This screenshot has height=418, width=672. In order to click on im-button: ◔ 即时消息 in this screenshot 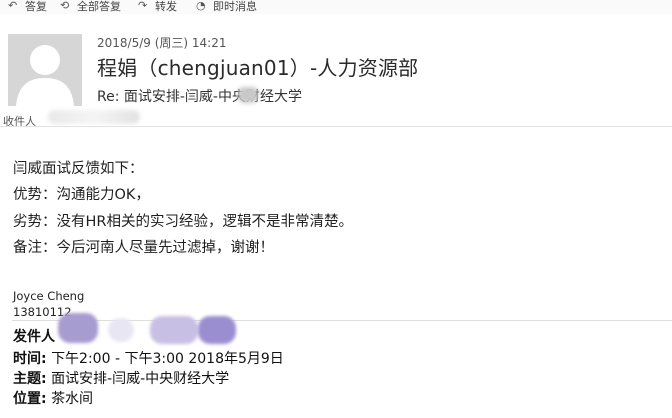, I will do `click(226, 7)`.